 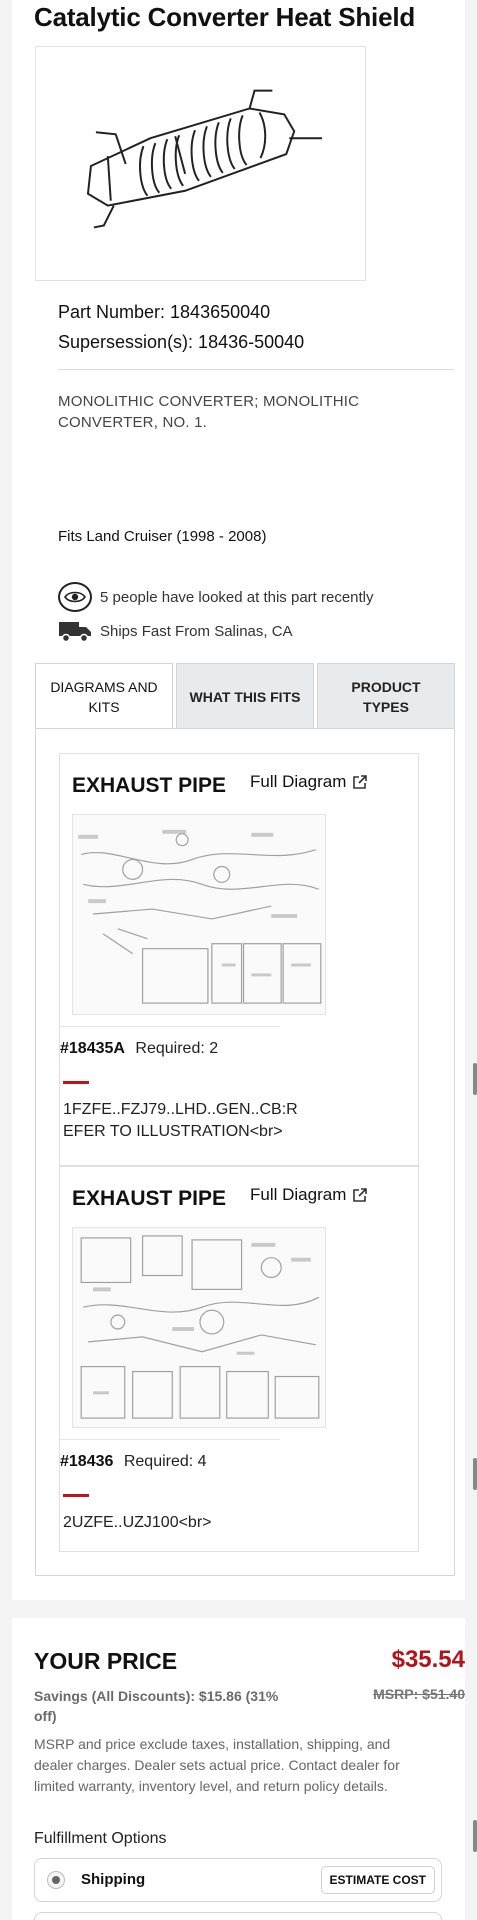 I want to click on tab-diagrams-and-kits: DIAGRAMS AND KITS, so click(x=104, y=696).